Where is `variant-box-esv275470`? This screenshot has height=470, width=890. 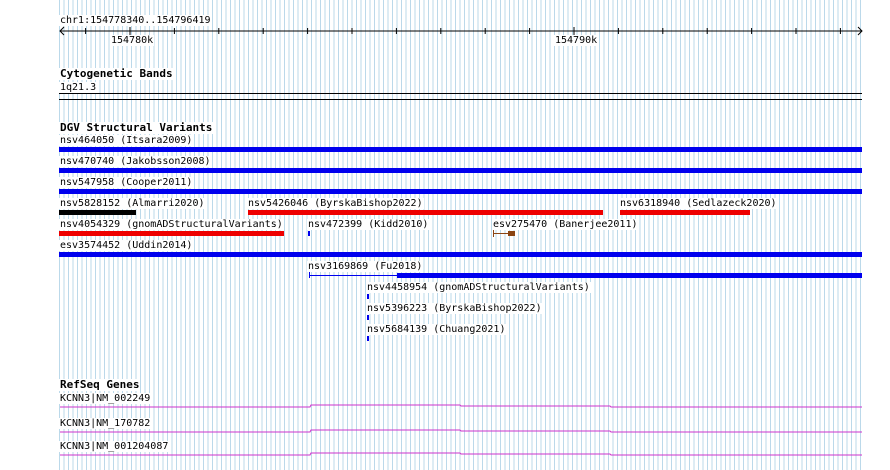 variant-box-esv275470 is located at coordinates (511, 233).